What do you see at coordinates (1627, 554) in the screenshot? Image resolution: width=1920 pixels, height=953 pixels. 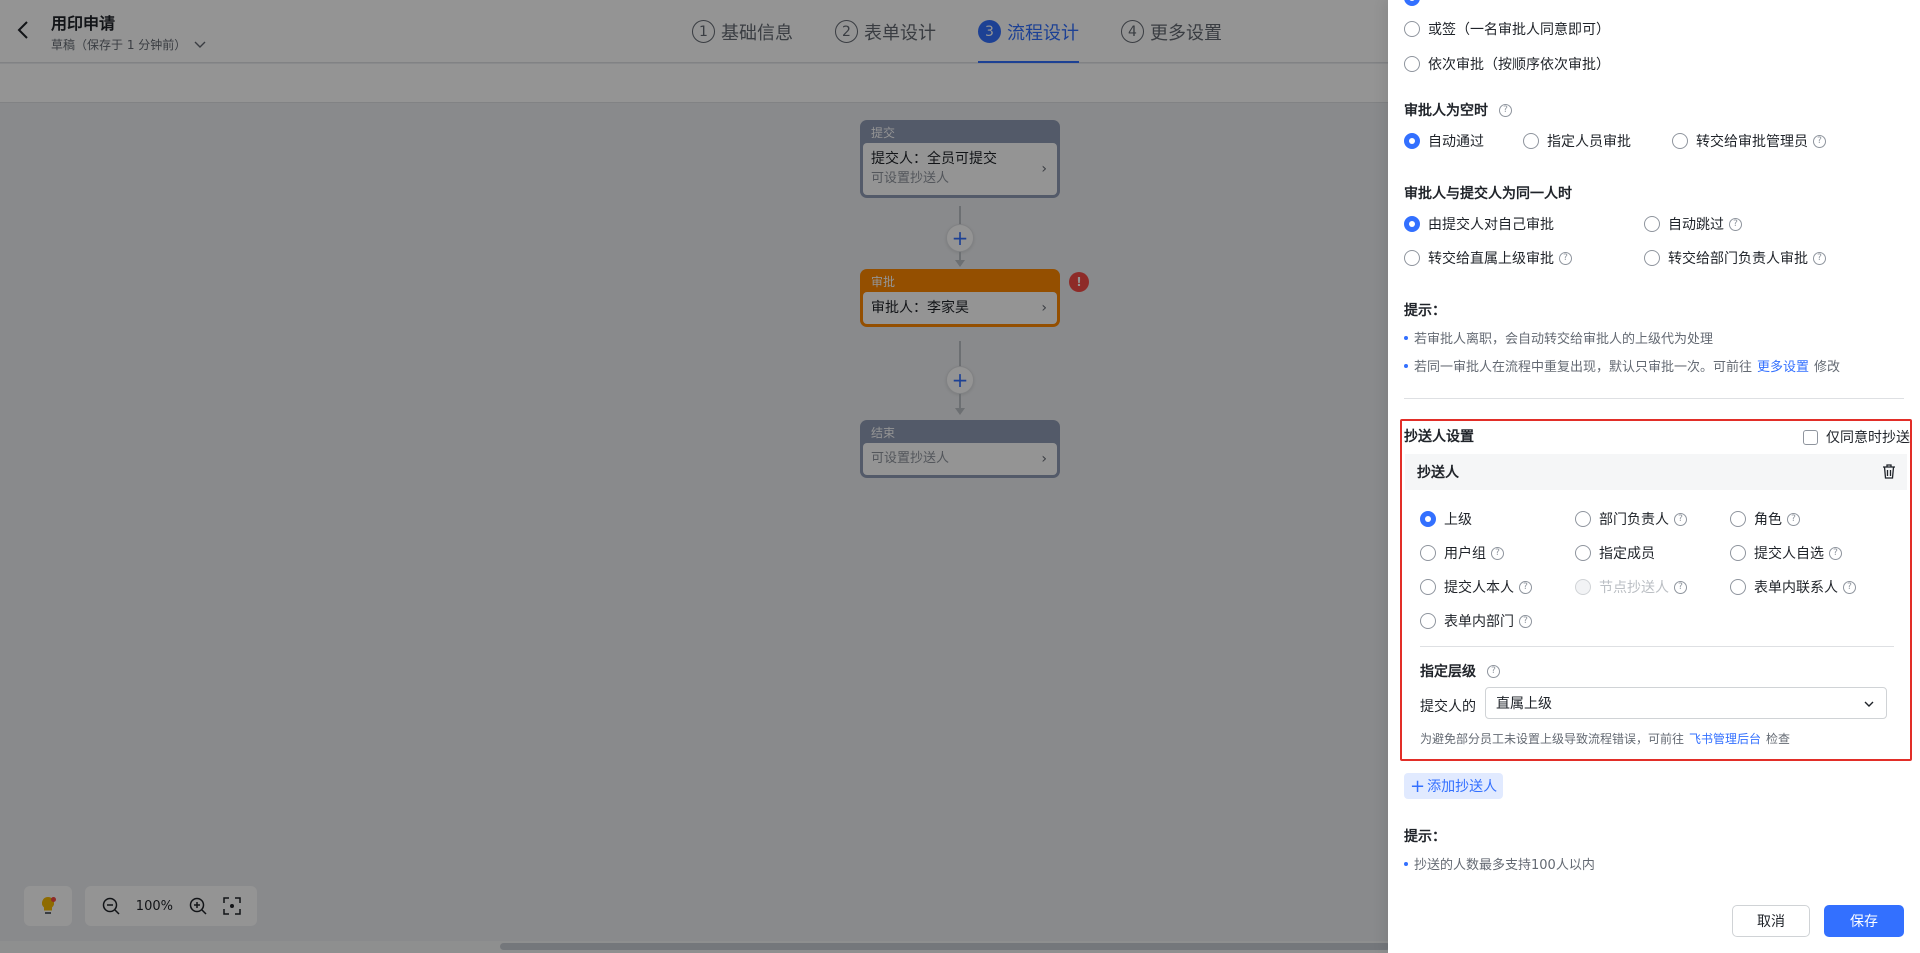 I see `radio-label: 指定成员` at bounding box center [1627, 554].